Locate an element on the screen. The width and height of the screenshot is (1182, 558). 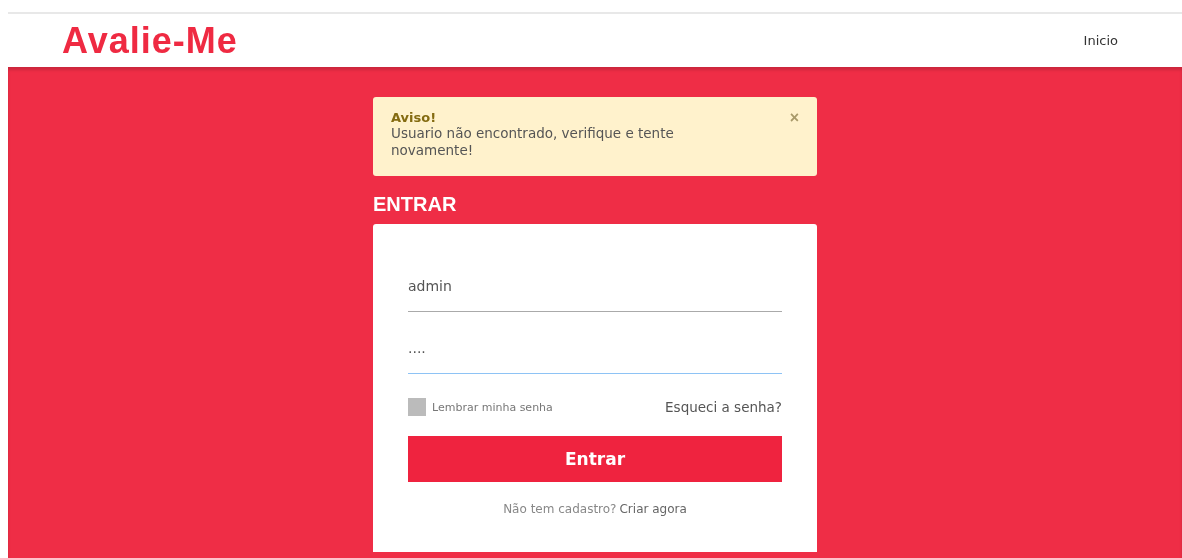
forgot-password-link: Esqueci a senha? is located at coordinates (723, 407).